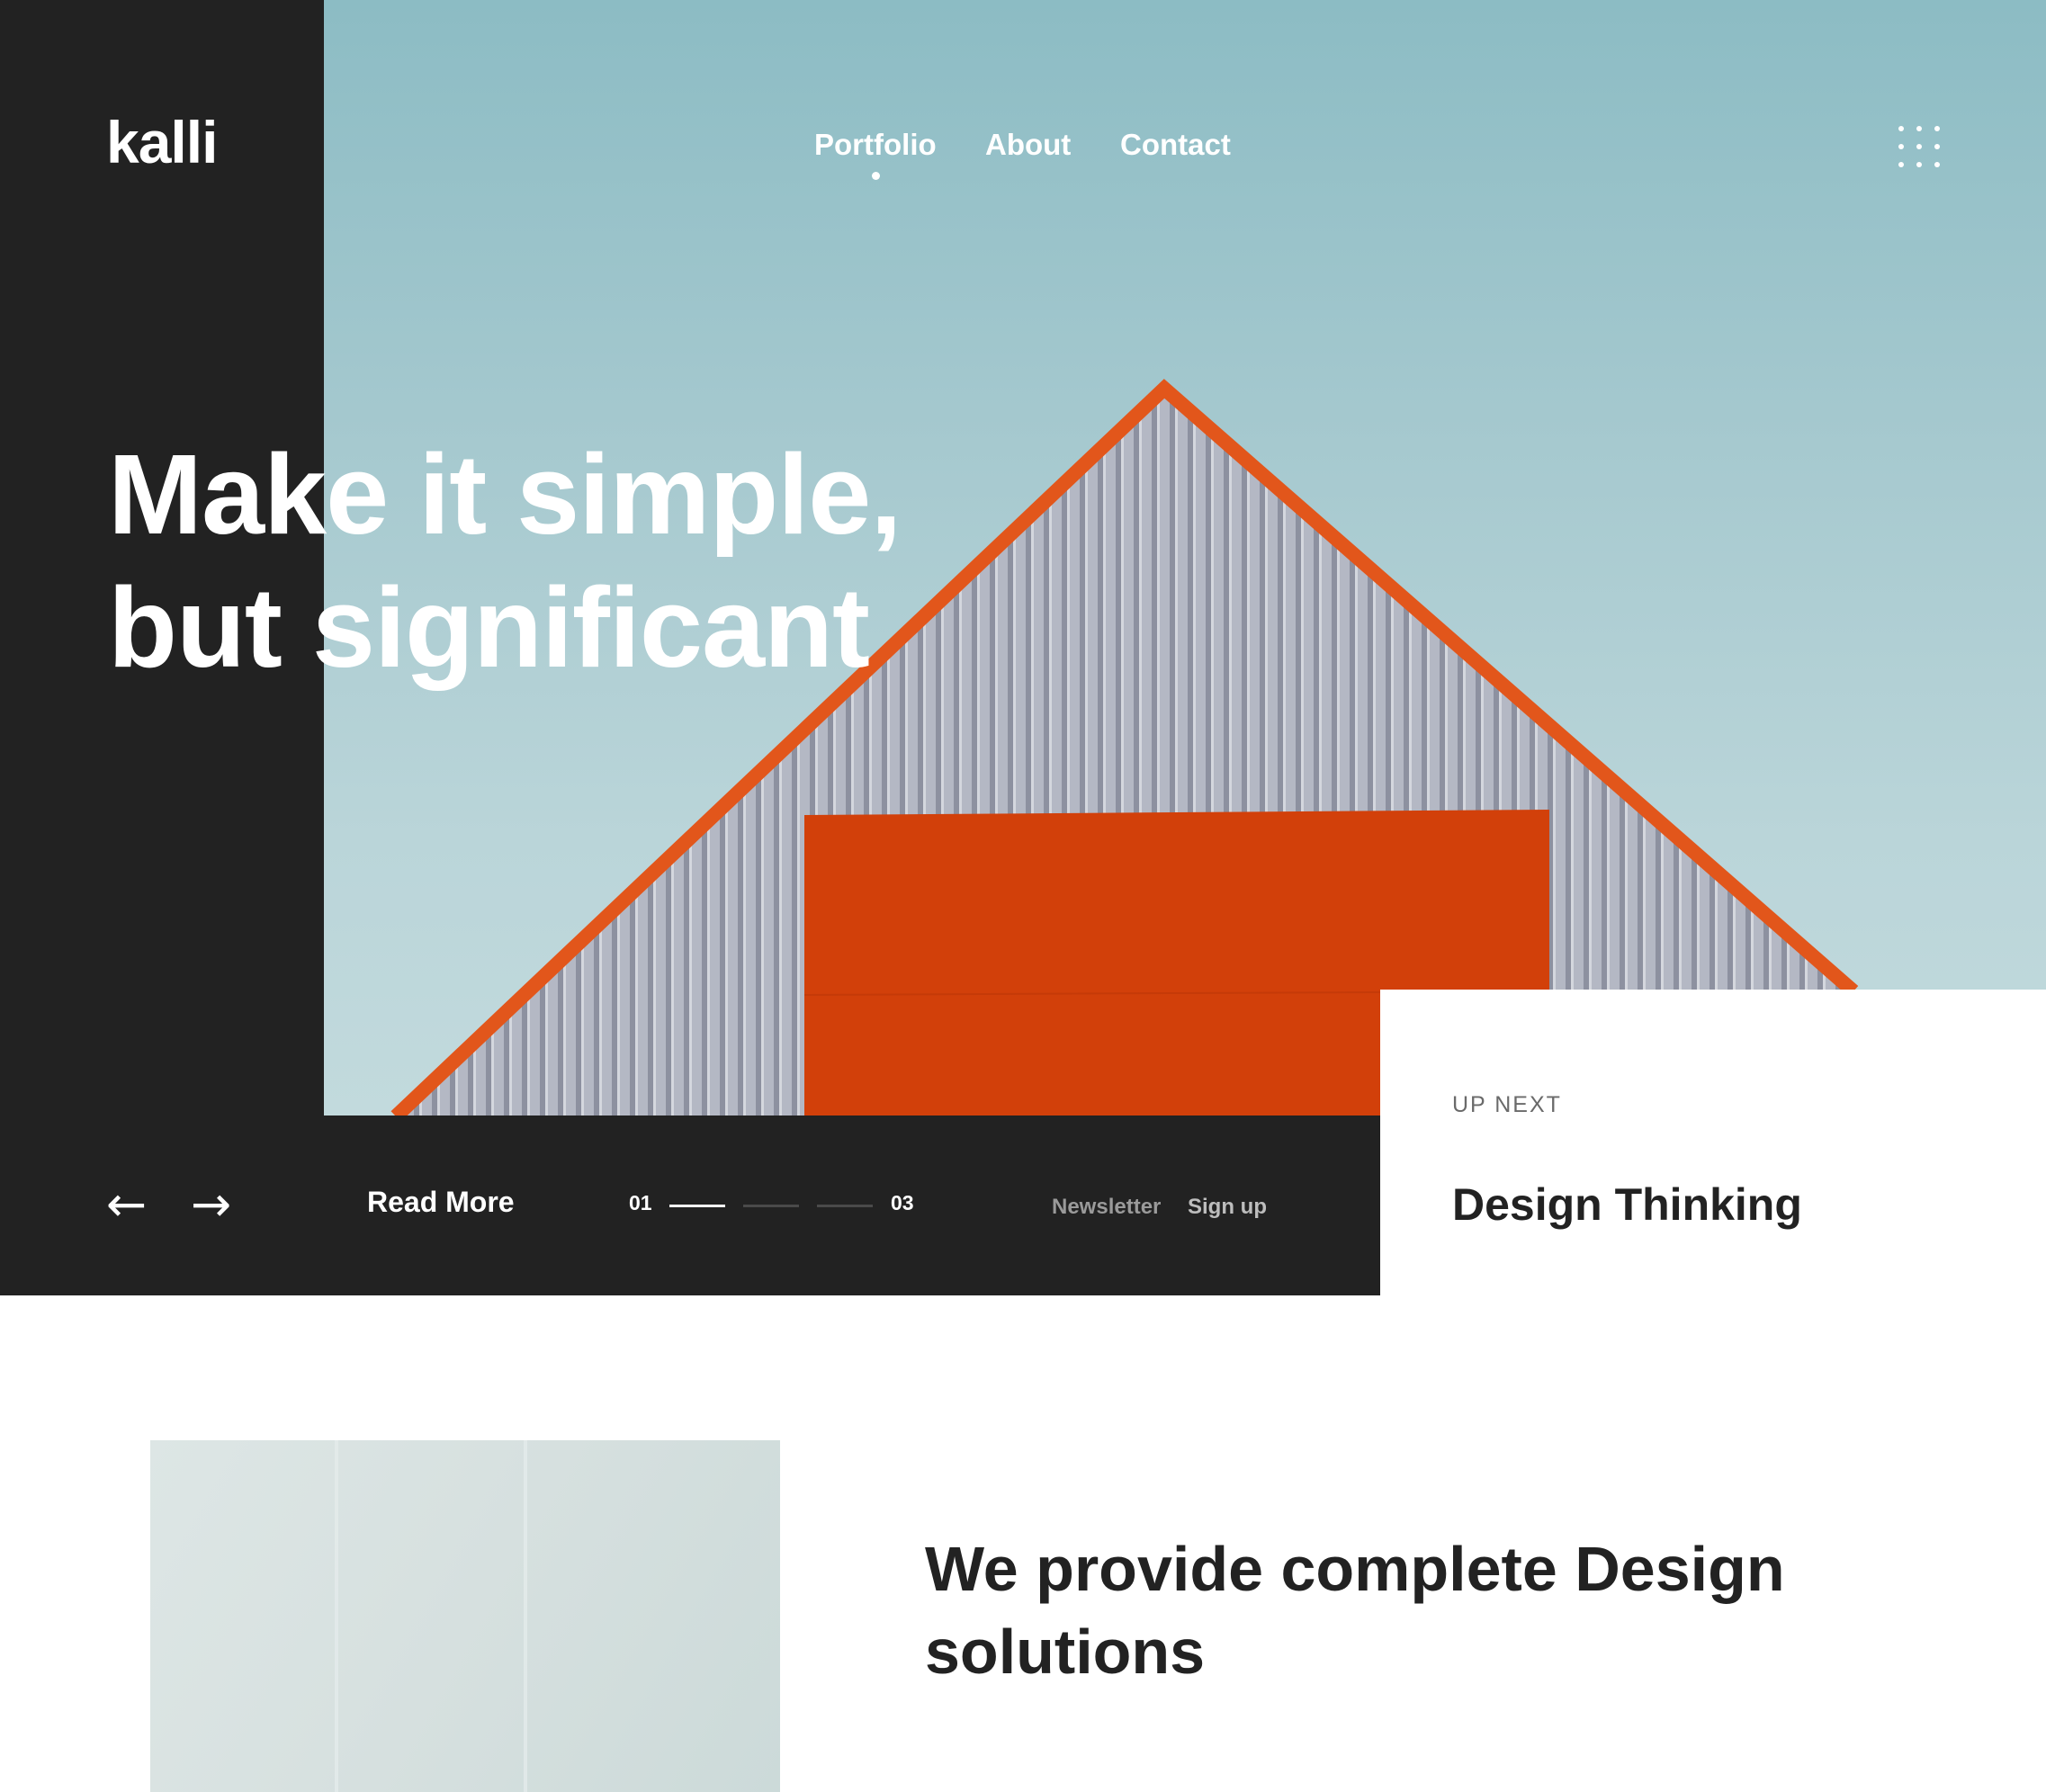  Describe the element at coordinates (1919, 146) in the screenshot. I see `grid-dots-icon` at that location.